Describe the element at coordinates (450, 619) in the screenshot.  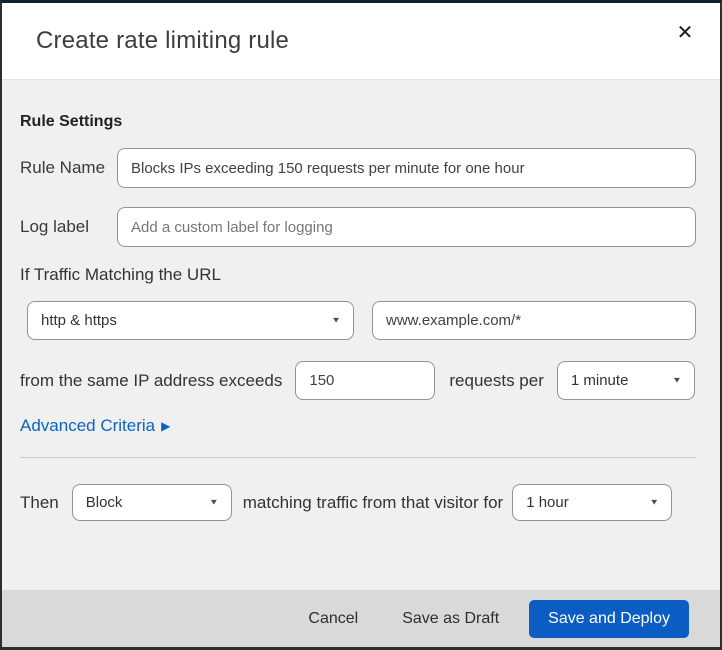
I see `save-as-draft-button: Save as Draft` at that location.